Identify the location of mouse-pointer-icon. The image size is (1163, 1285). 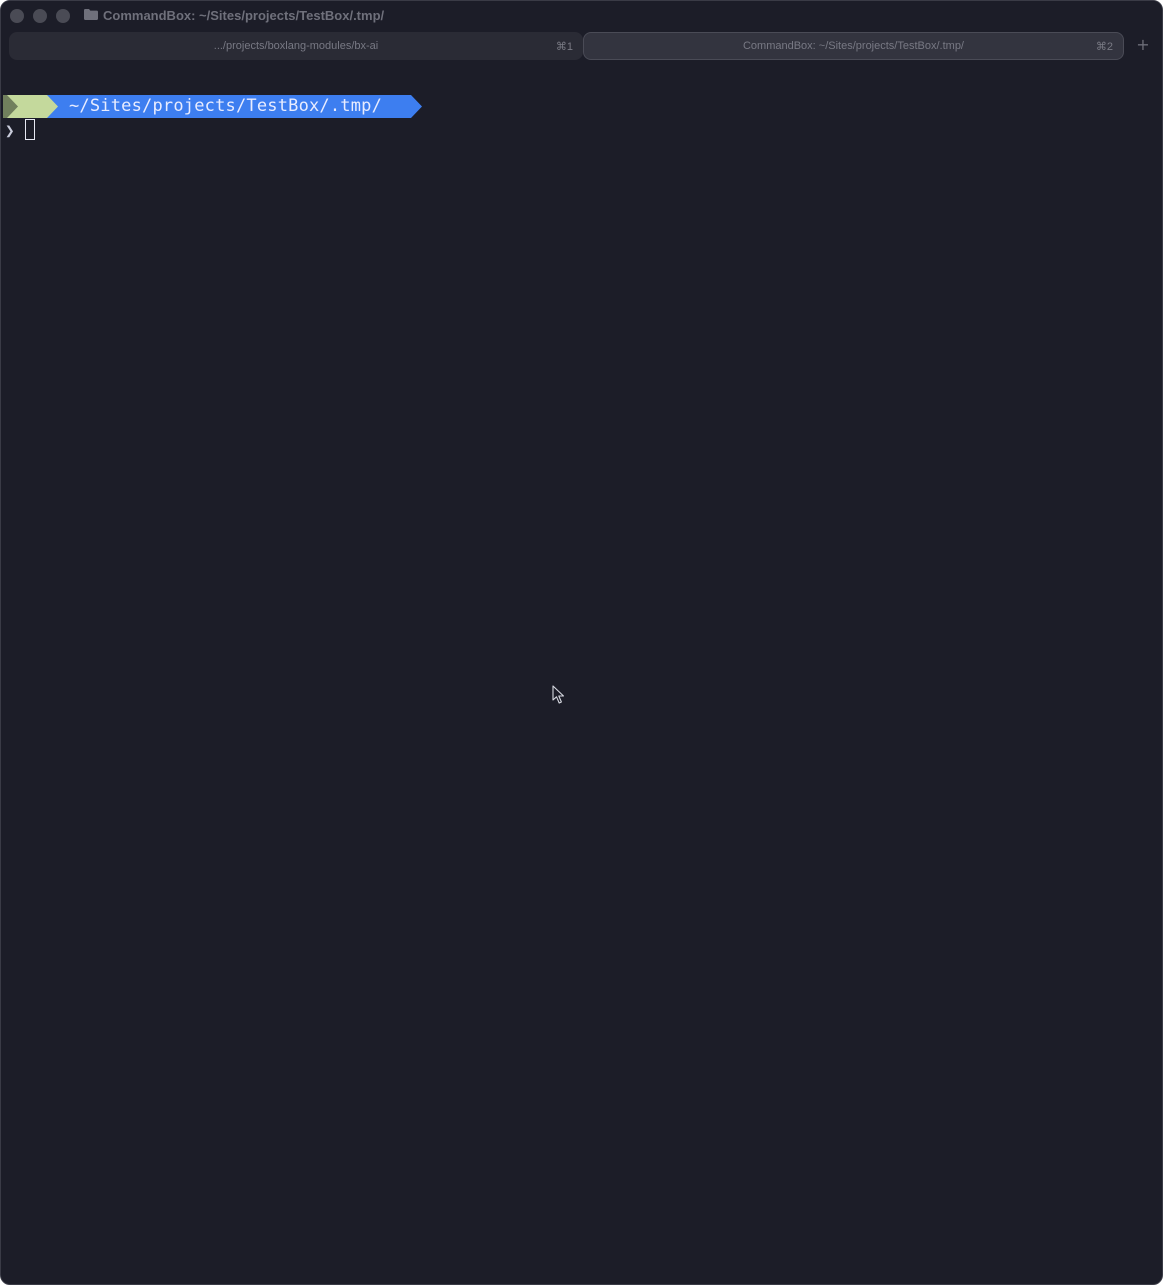
(558, 694).